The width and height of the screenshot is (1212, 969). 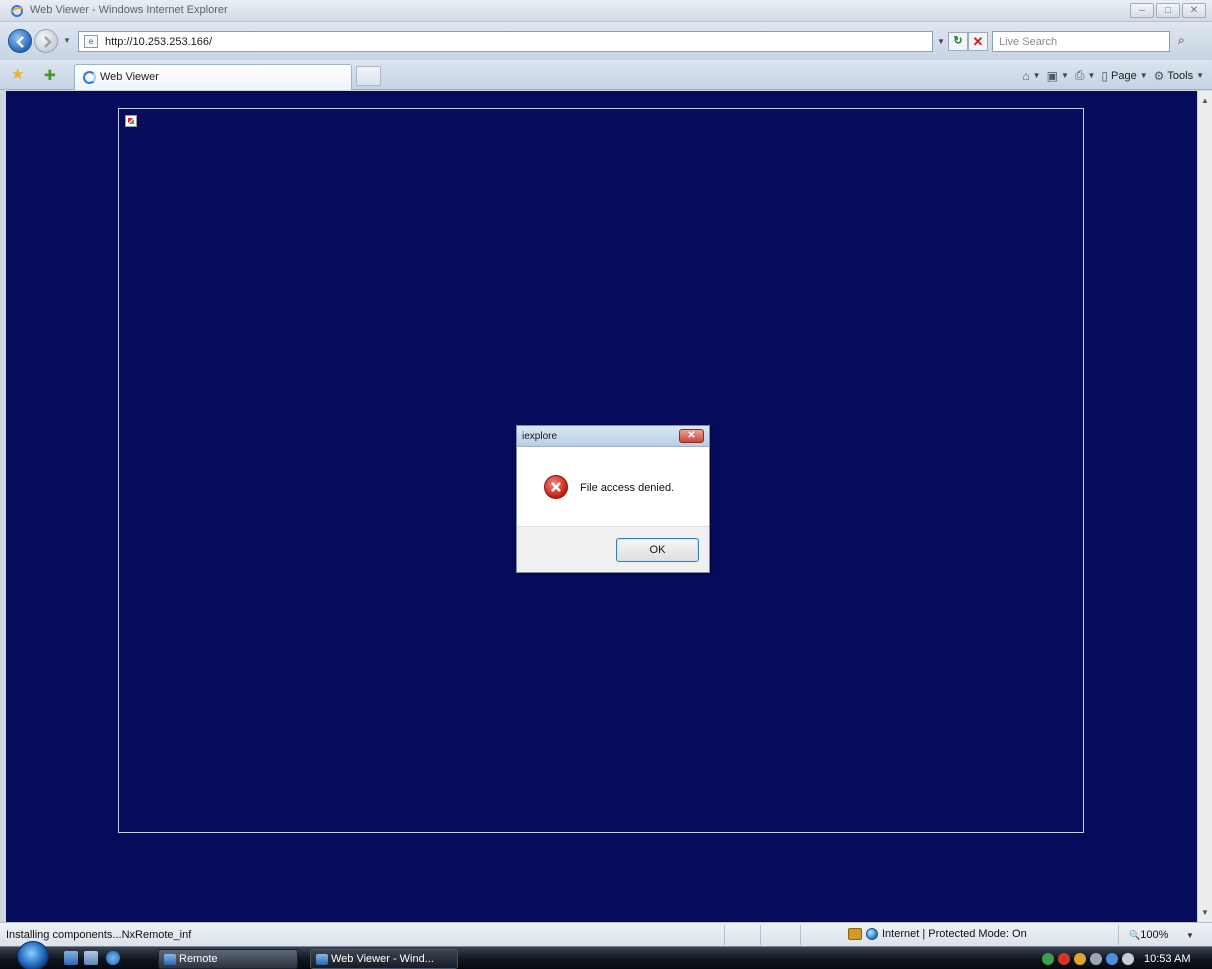 What do you see at coordinates (113, 958) in the screenshot?
I see `ie-quicklaunch-icon` at bounding box center [113, 958].